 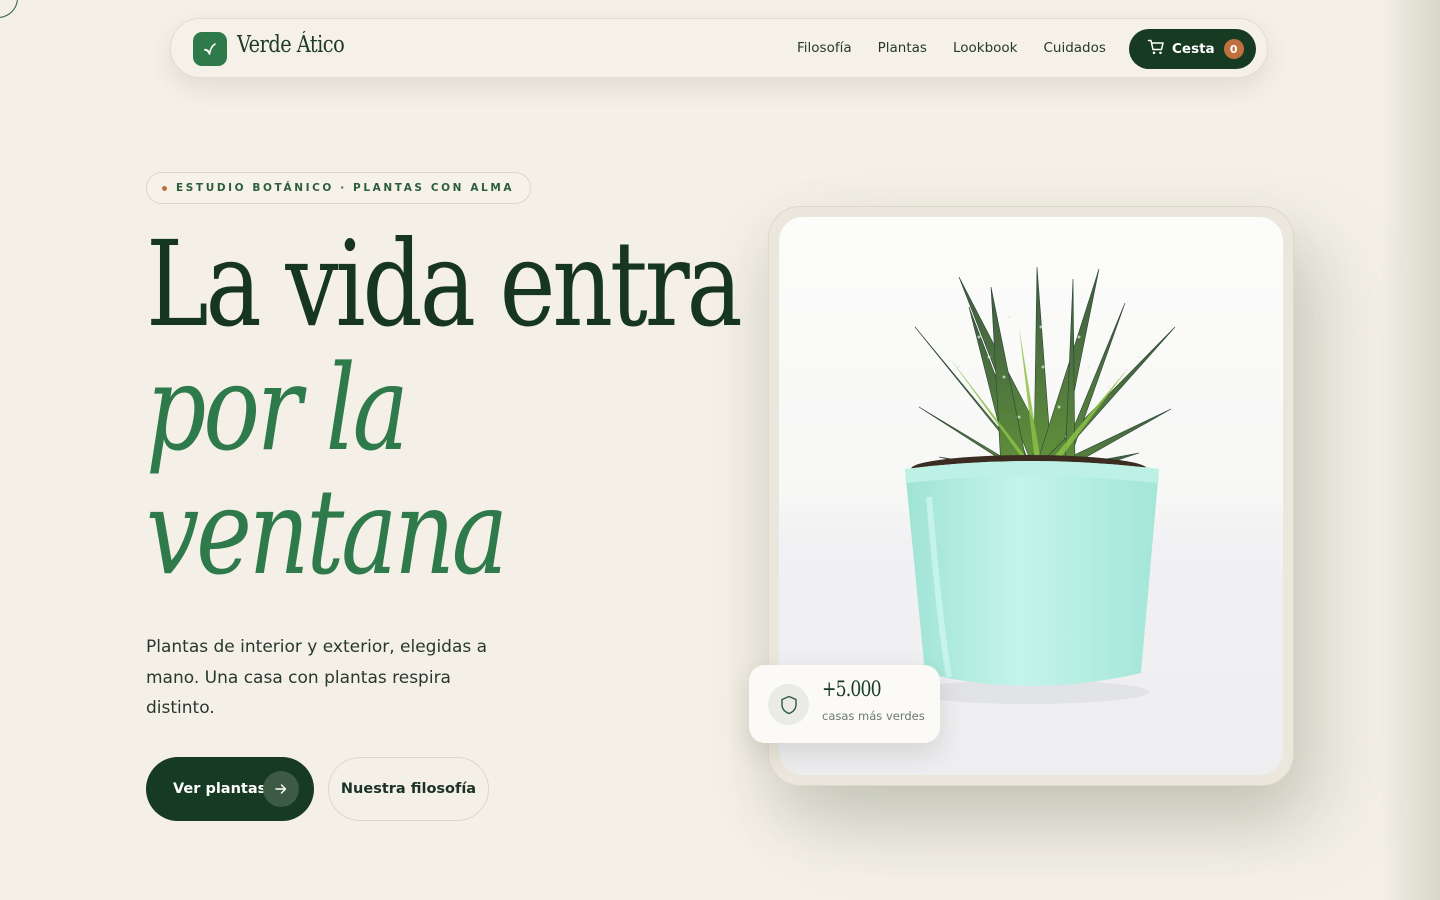 I want to click on headline-line-2: por la, so click(x=277, y=408).